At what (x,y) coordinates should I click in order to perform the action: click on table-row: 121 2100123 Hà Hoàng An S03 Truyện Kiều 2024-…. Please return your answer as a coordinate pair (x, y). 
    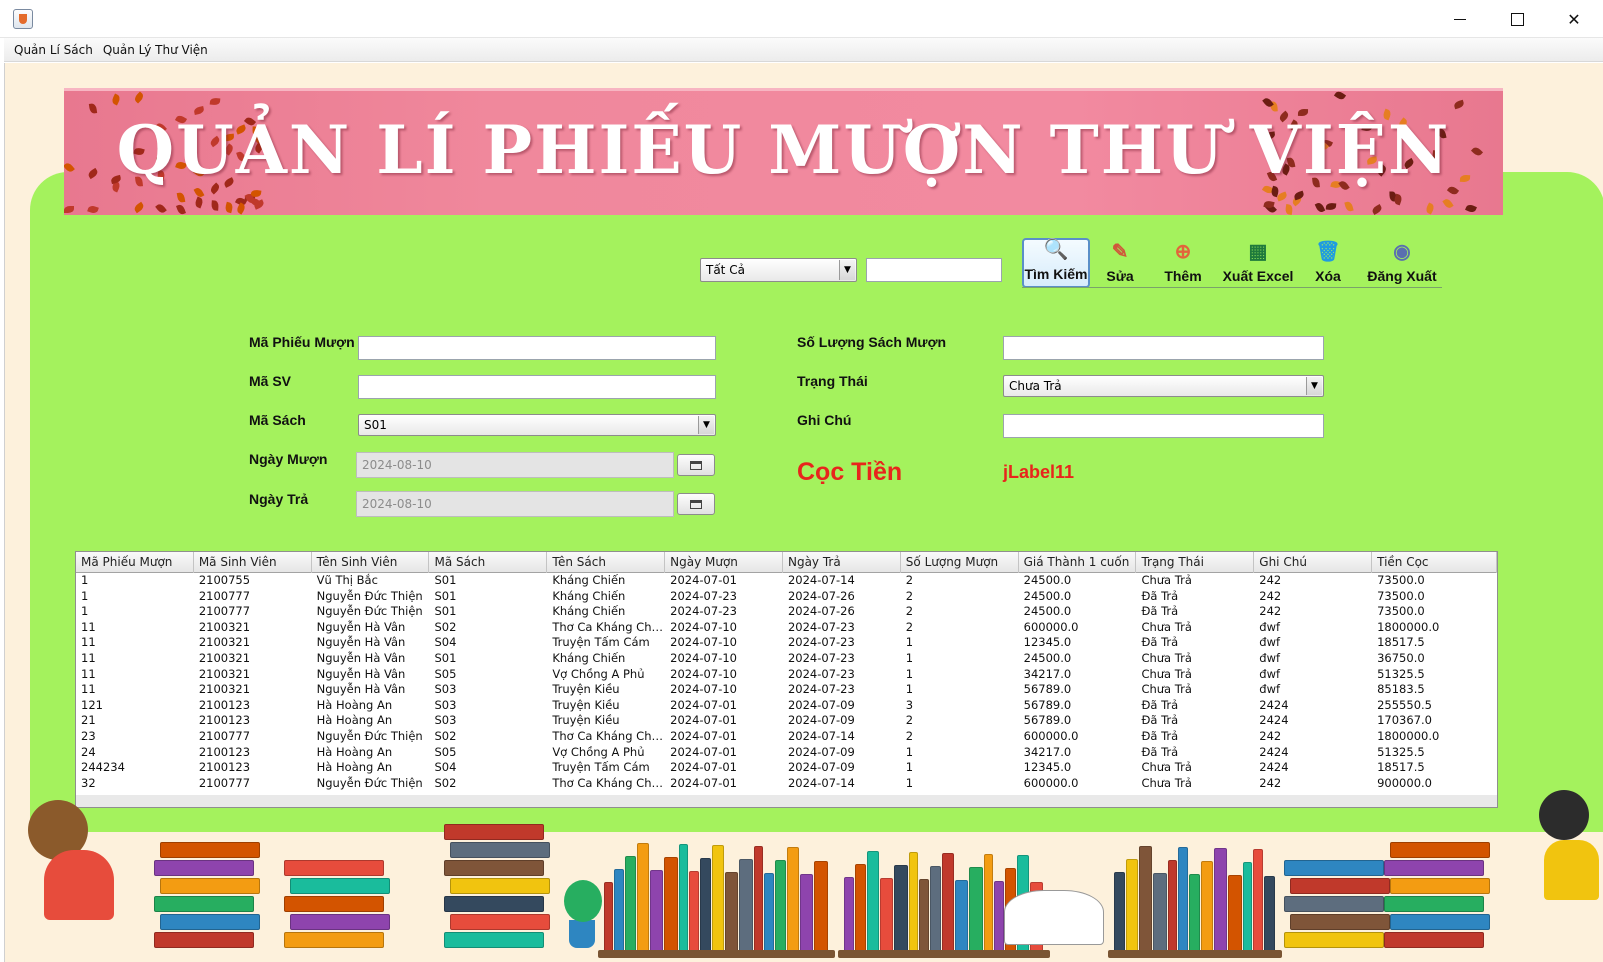
    Looking at the image, I should click on (786, 706).